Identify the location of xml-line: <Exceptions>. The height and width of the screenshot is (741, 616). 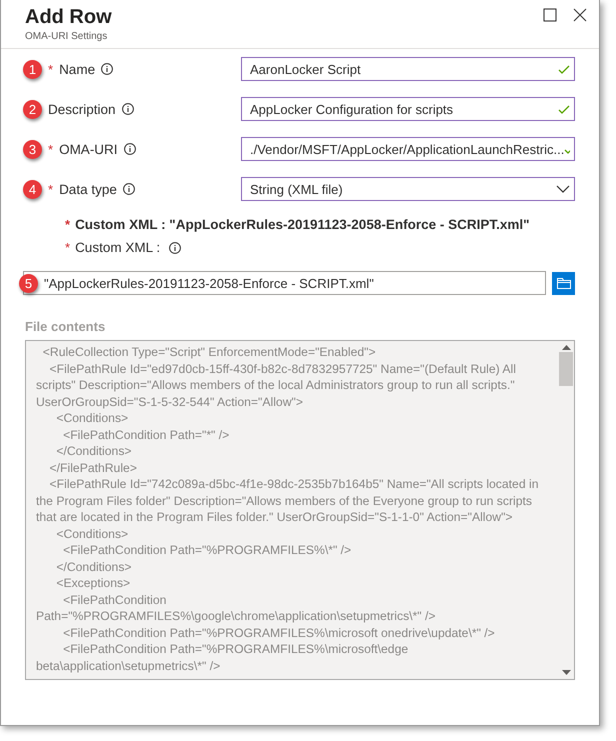
(93, 583).